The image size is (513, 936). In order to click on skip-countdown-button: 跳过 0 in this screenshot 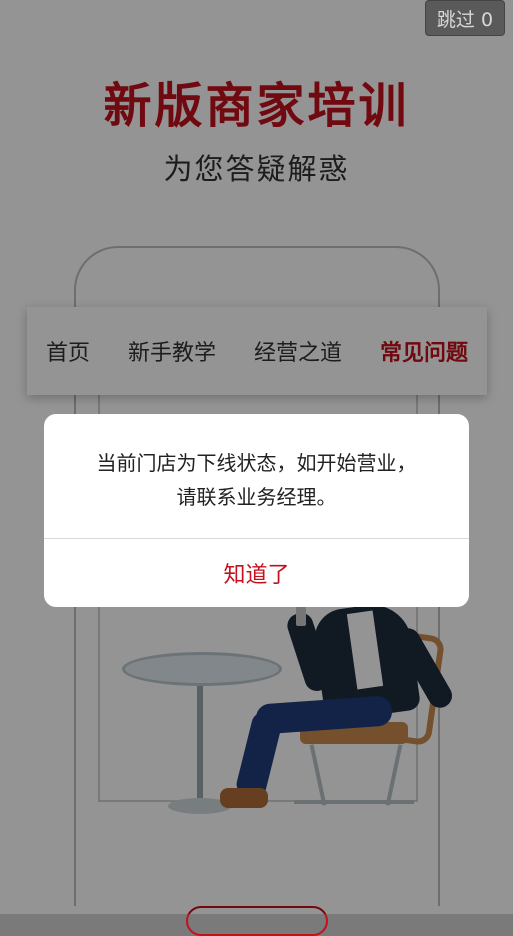, I will do `click(465, 18)`.